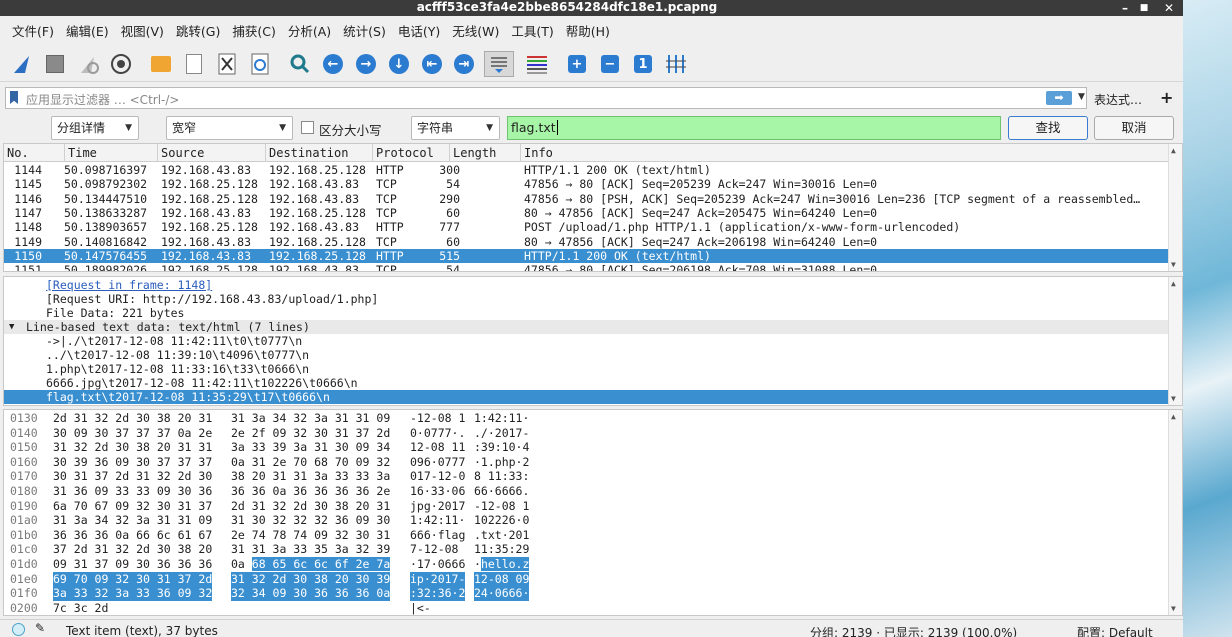 This screenshot has width=1232, height=637. I want to click on restart-icon, so click(88, 64).